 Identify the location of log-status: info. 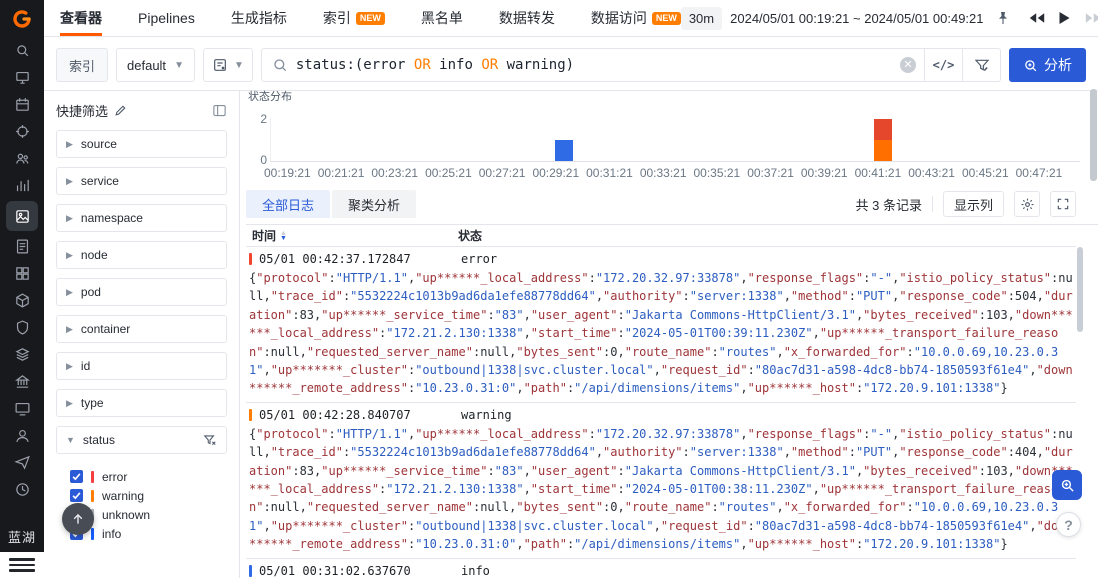
(475, 570).